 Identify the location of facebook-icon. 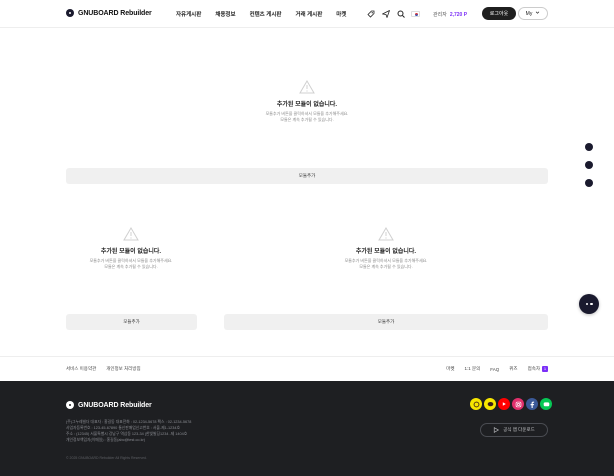
(532, 404).